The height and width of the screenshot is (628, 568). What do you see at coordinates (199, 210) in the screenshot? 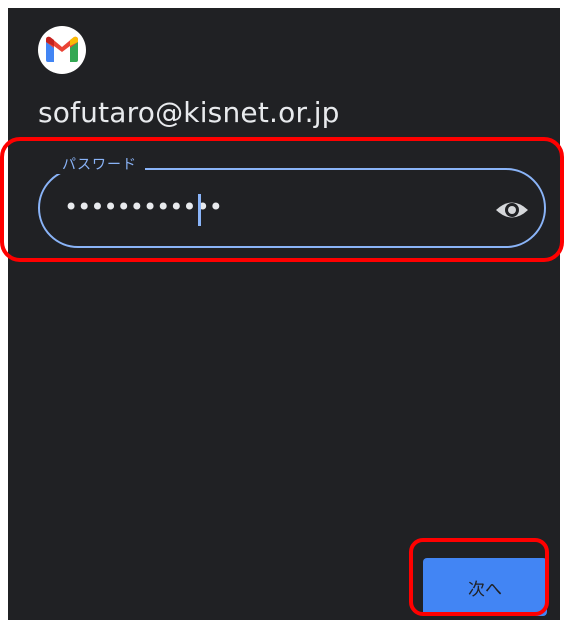
I see `text-caret` at bounding box center [199, 210].